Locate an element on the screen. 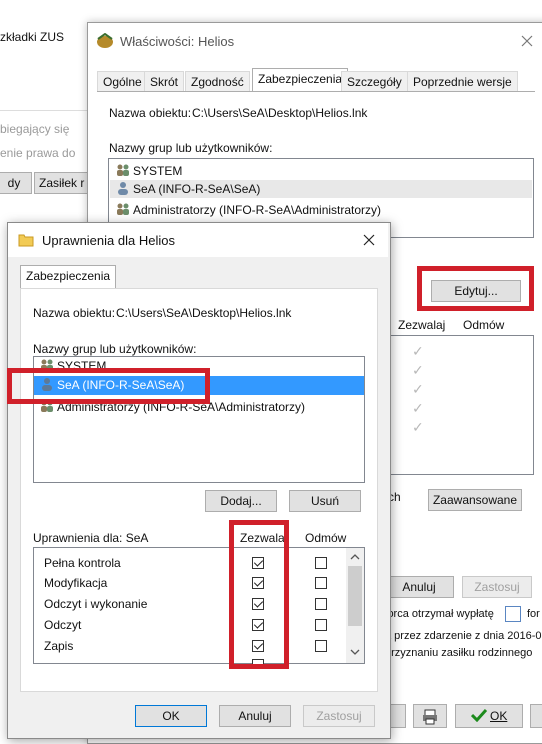  perm-list-scrollbar is located at coordinates (355, 605).